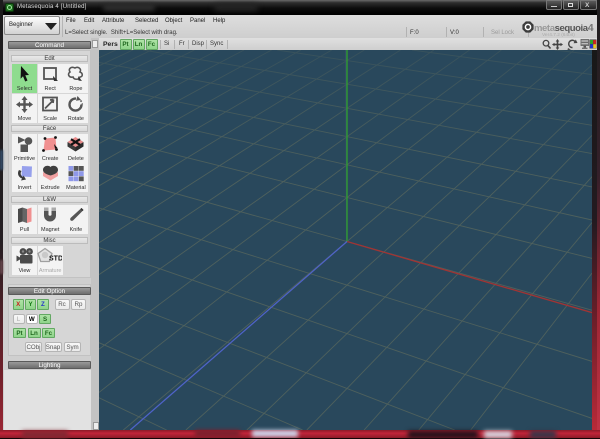  Describe the element at coordinates (55, 259) in the screenshot. I see `svg-text: STD` at that location.